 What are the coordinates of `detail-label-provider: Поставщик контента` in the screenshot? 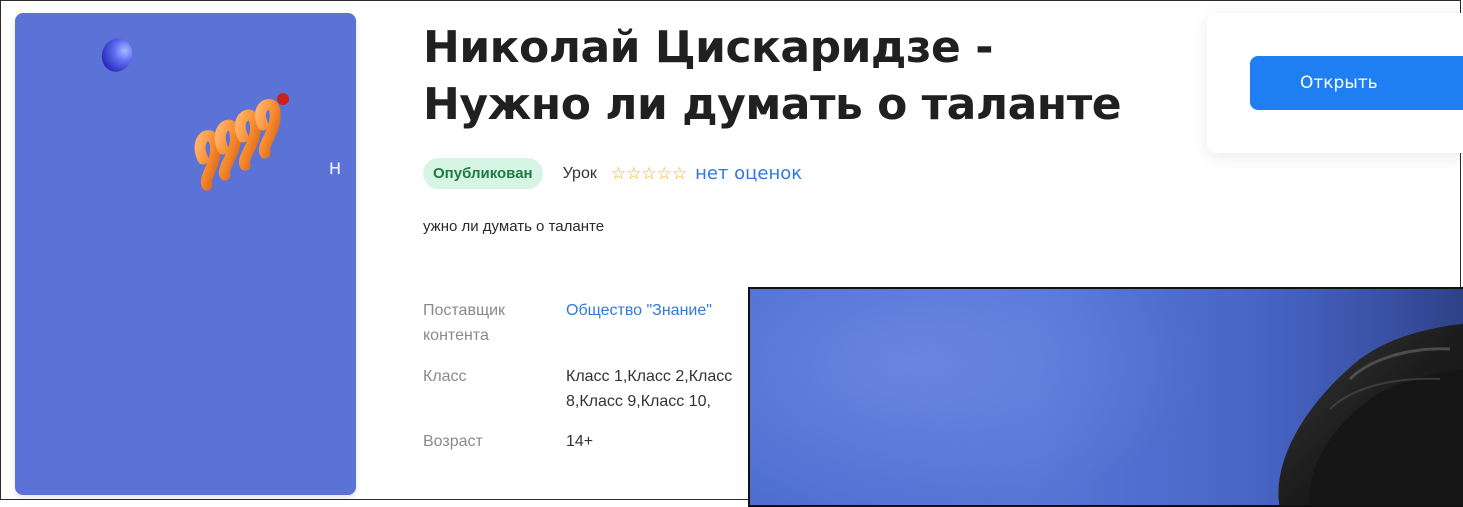 It's located at (464, 323).